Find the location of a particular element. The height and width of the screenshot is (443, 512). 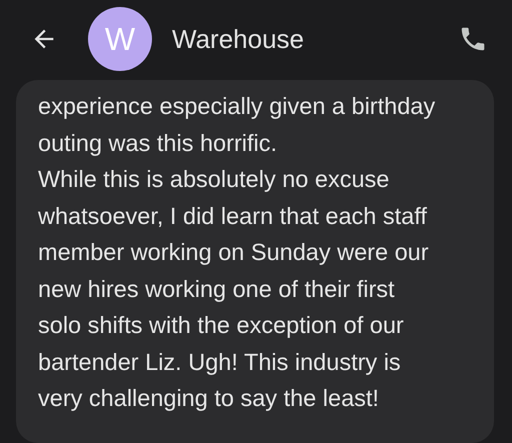

contact-name: Warehouse is located at coordinates (238, 39).